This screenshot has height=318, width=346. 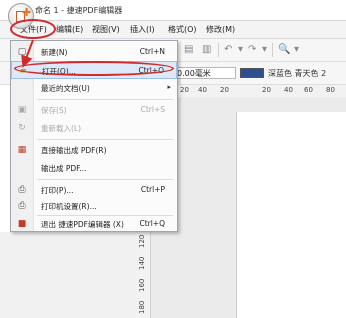 What do you see at coordinates (33, 29) in the screenshot?
I see `file-menu-highlight-circle` at bounding box center [33, 29].